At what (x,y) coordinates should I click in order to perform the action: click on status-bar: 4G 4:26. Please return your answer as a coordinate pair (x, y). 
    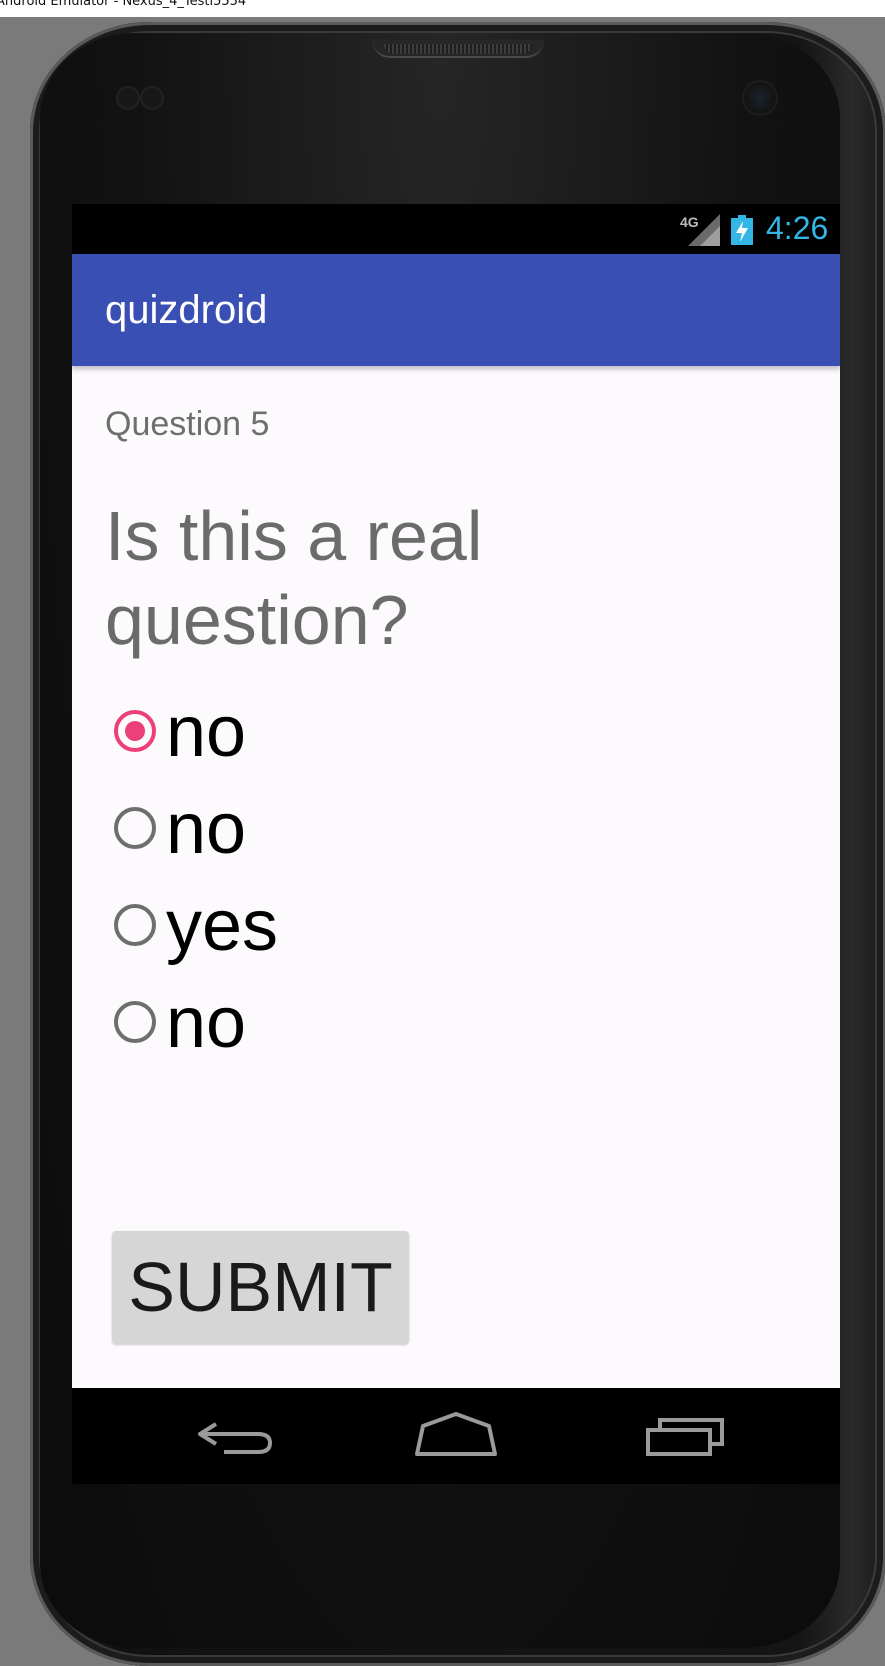
    Looking at the image, I should click on (456, 229).